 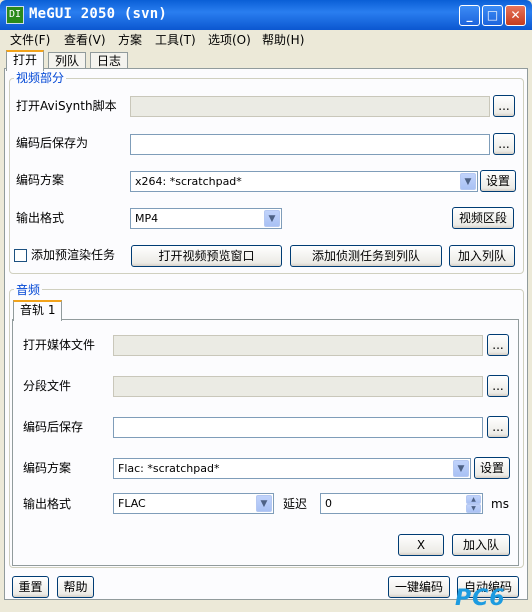 I want to click on minimize-button: _, so click(x=469, y=15).